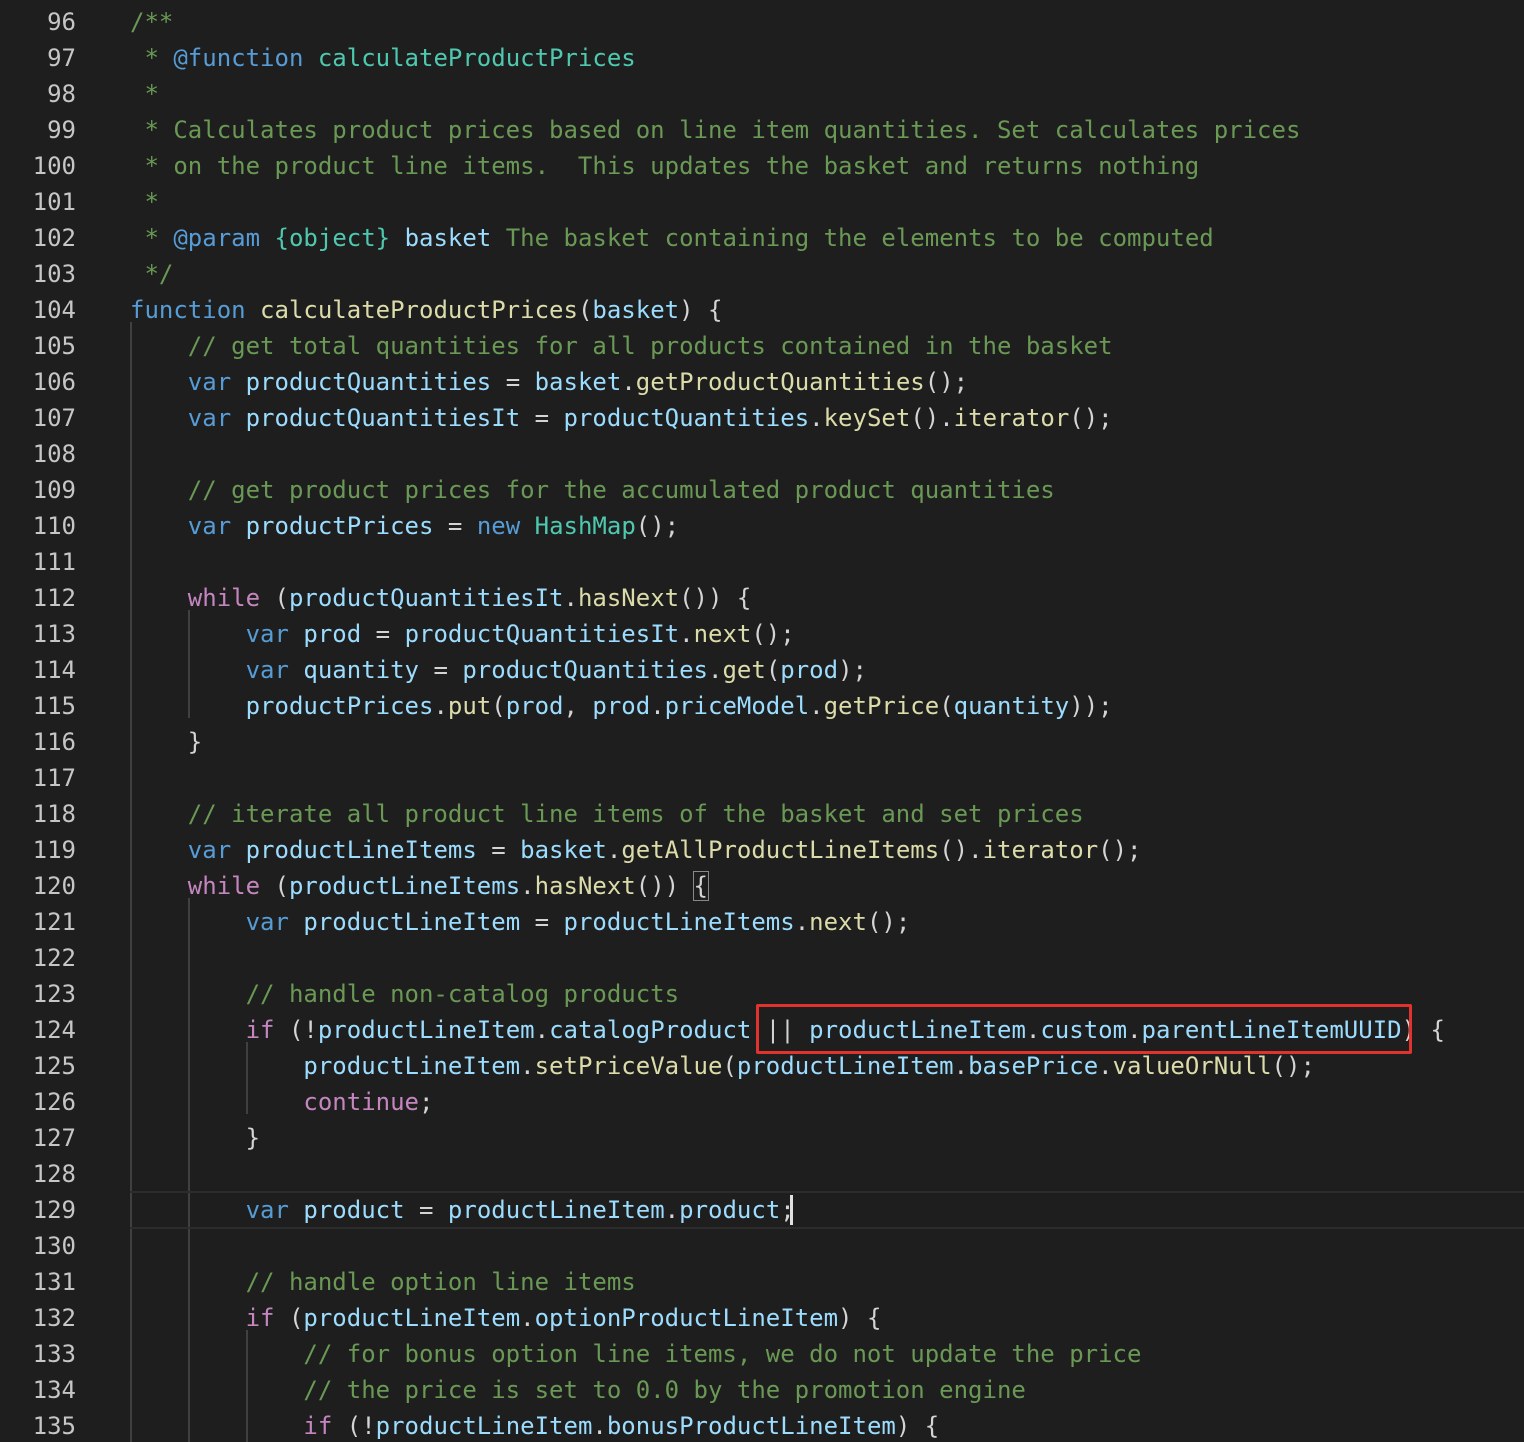 Image resolution: width=1524 pixels, height=1442 pixels. I want to click on code-token: */, so click(152, 274).